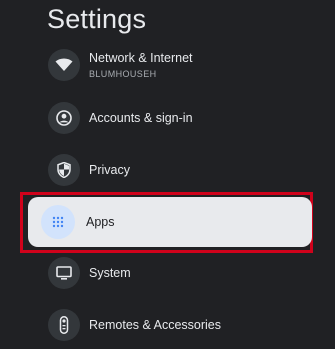 Image resolution: width=335 pixels, height=349 pixels. Describe the element at coordinates (141, 117) in the screenshot. I see `accounts-label: Accounts & sign-in` at that location.